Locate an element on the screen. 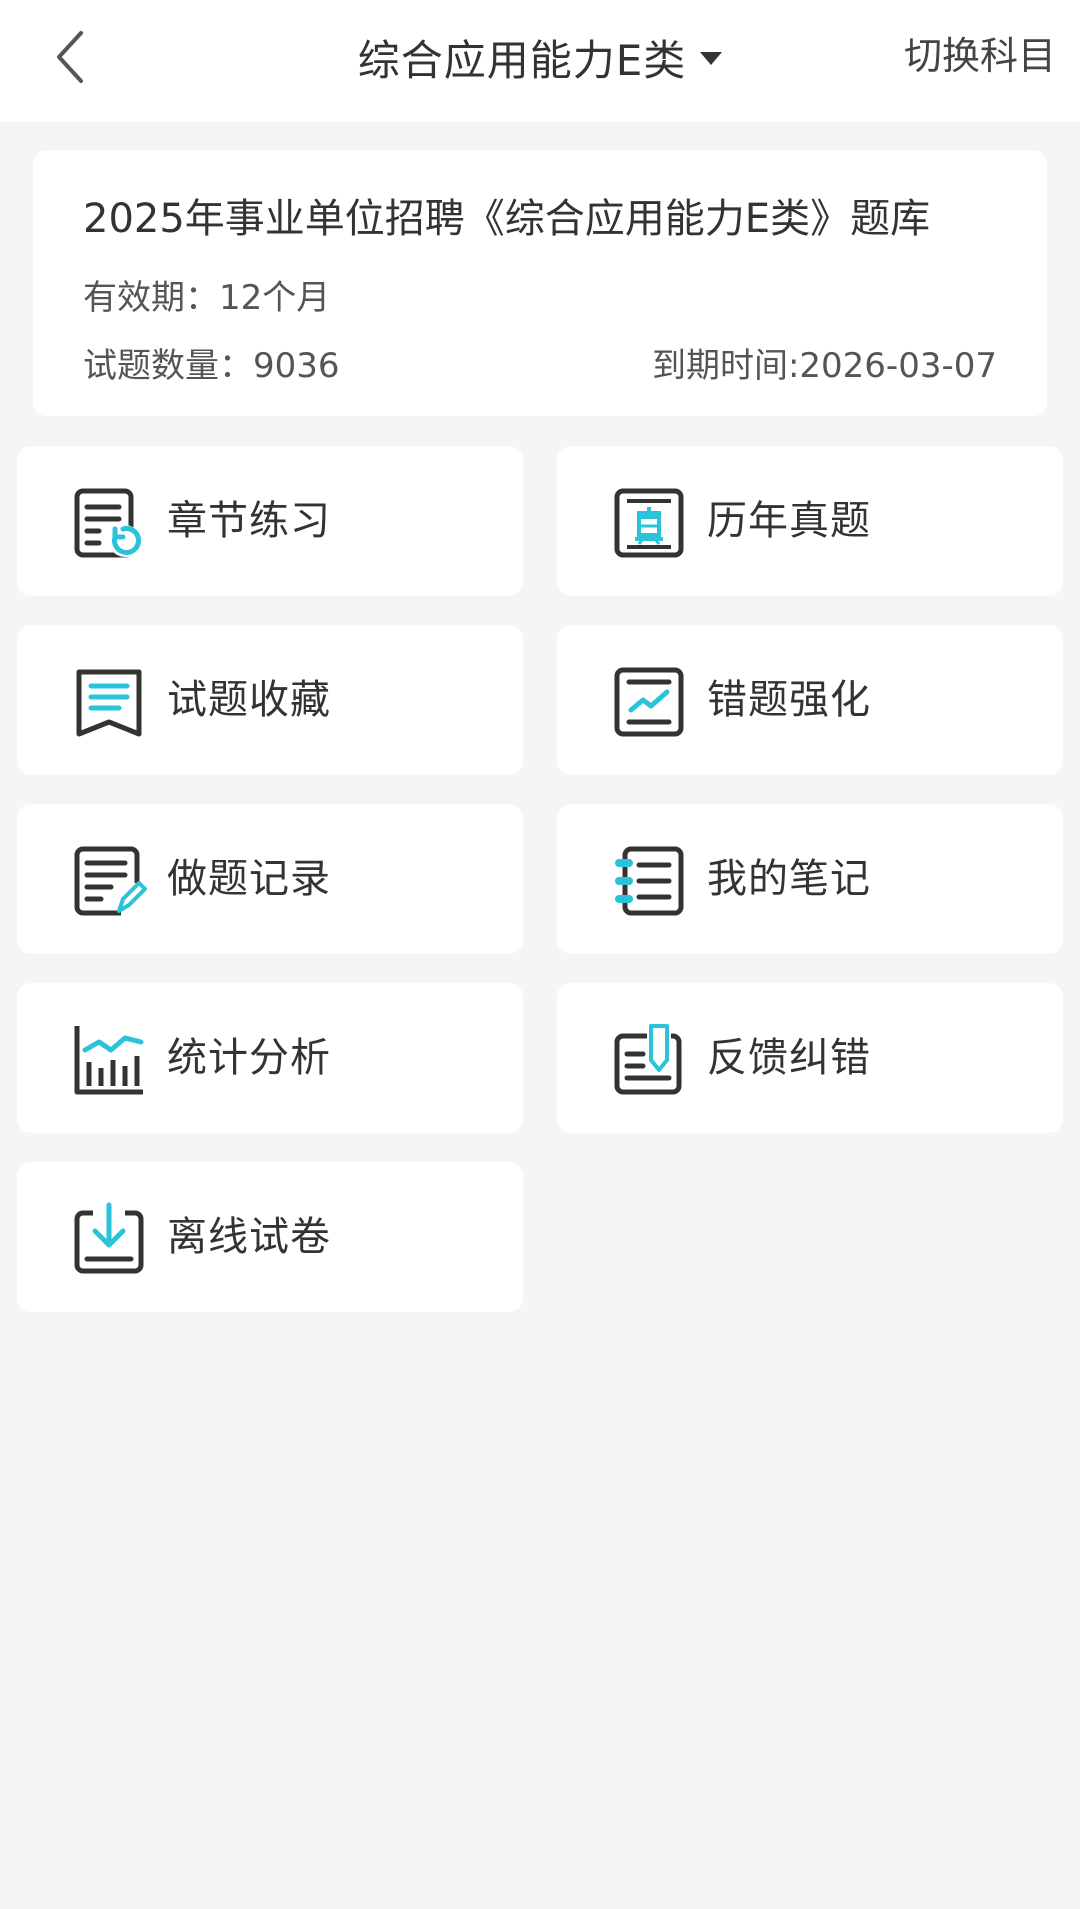  past-exams-icon is located at coordinates (649, 523).